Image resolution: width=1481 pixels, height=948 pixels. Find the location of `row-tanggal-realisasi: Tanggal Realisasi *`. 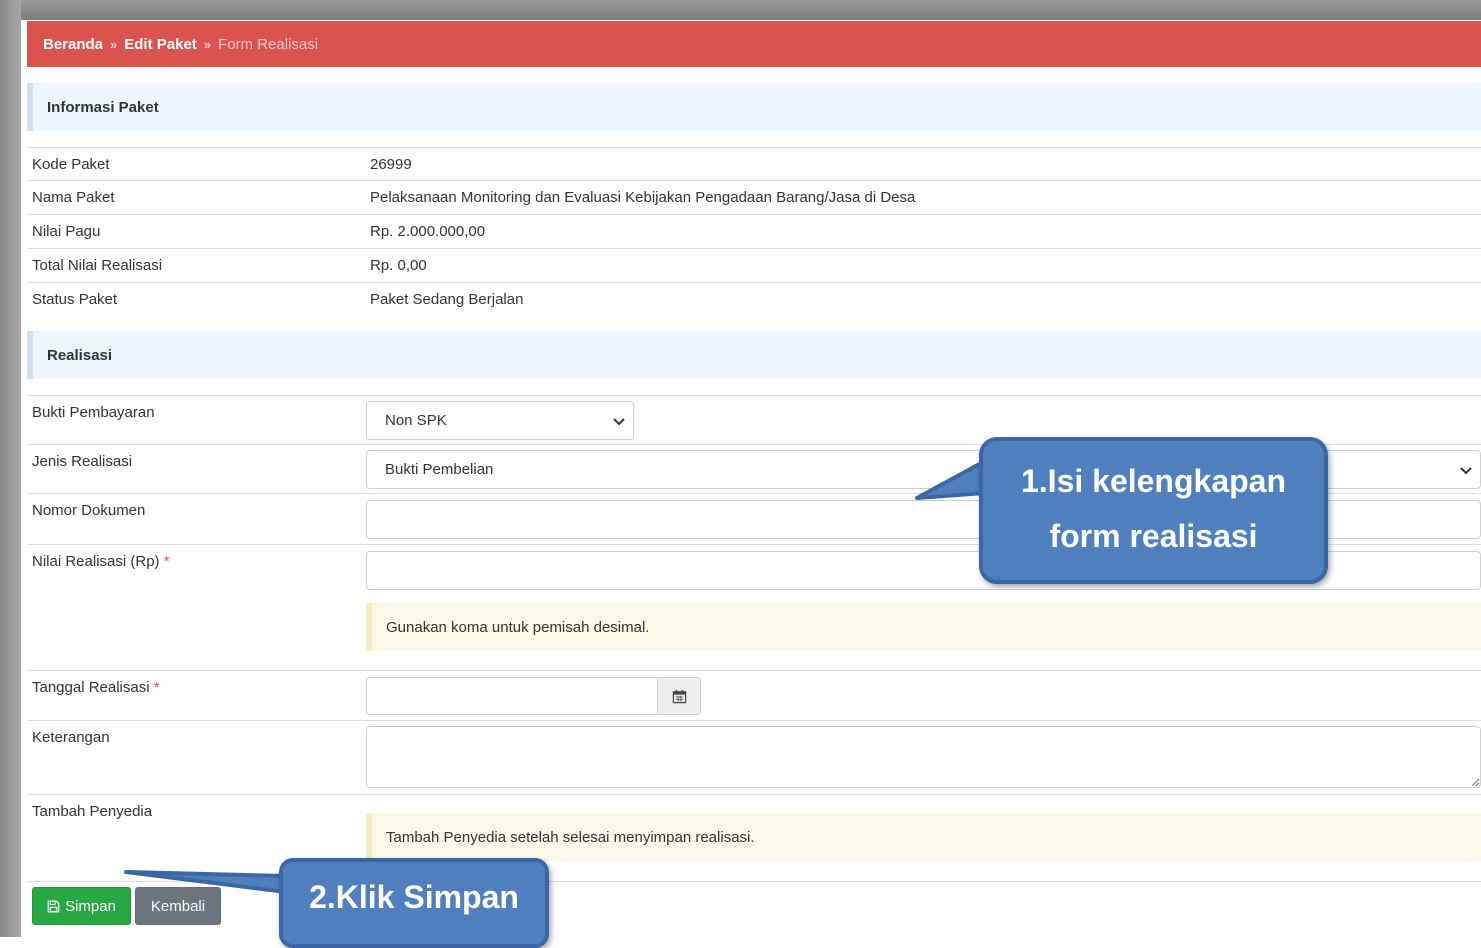

row-tanggal-realisasi: Tanggal Realisasi * is located at coordinates (754, 695).